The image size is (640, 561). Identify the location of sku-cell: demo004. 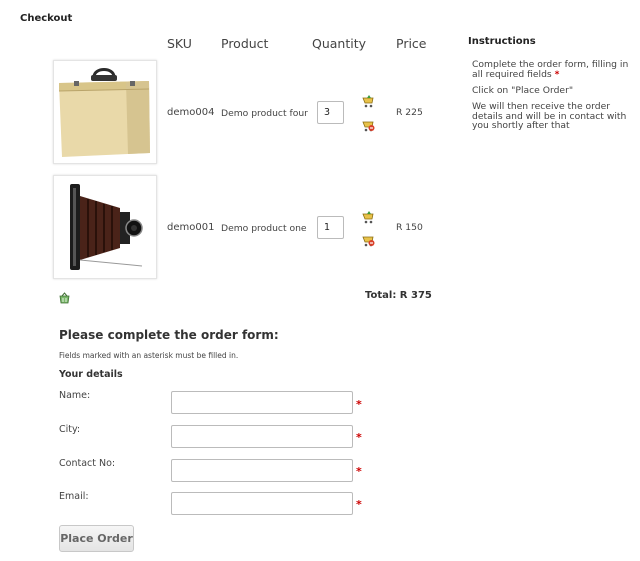
(191, 112).